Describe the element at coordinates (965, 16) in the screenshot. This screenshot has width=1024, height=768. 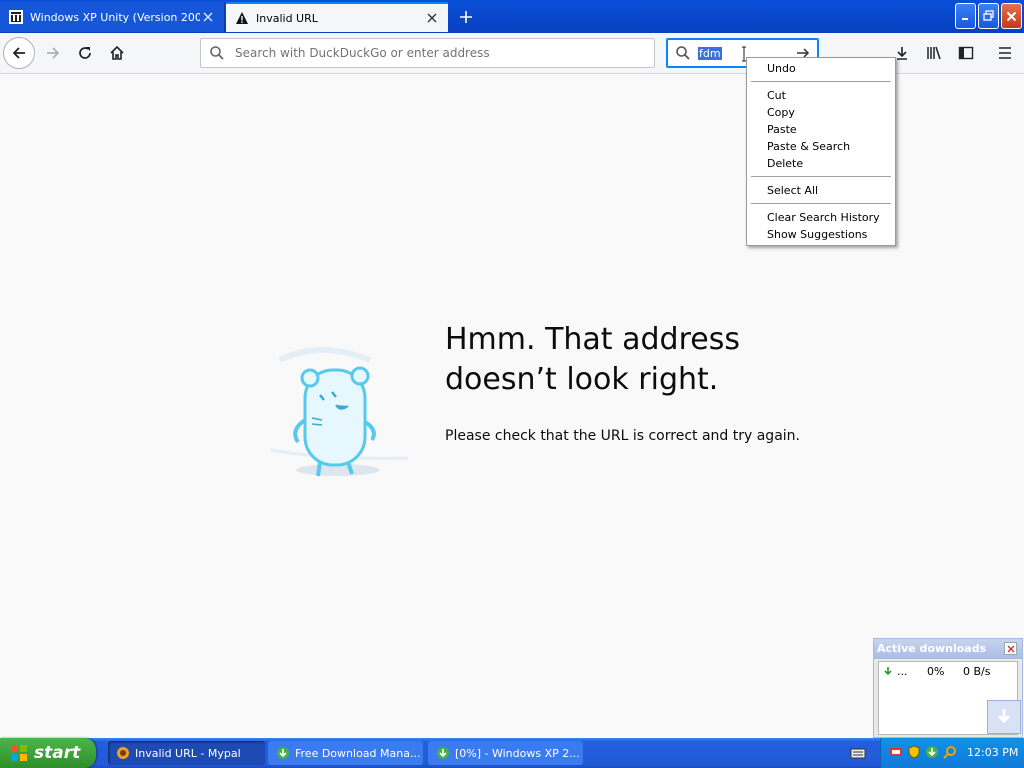
I see `minimize-button` at that location.